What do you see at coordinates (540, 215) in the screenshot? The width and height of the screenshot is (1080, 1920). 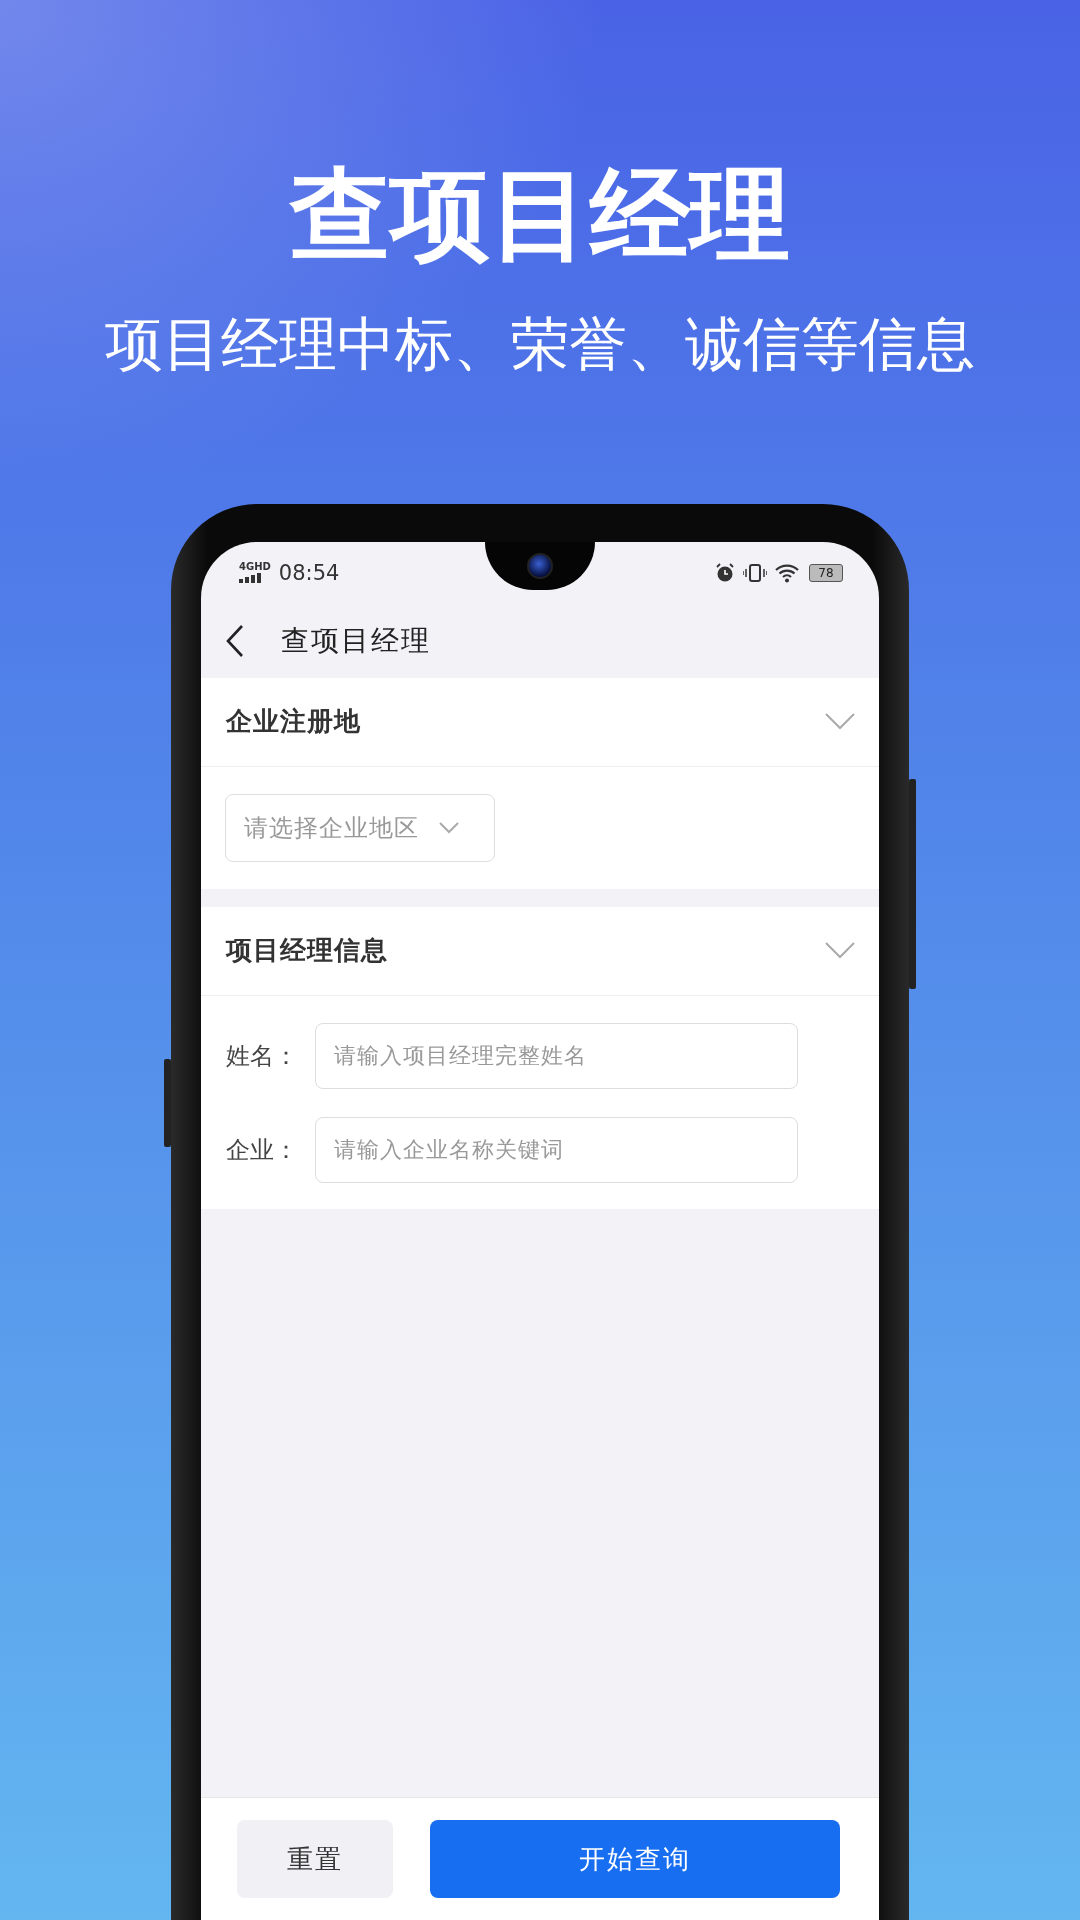 I see `headline: 查项目经理` at bounding box center [540, 215].